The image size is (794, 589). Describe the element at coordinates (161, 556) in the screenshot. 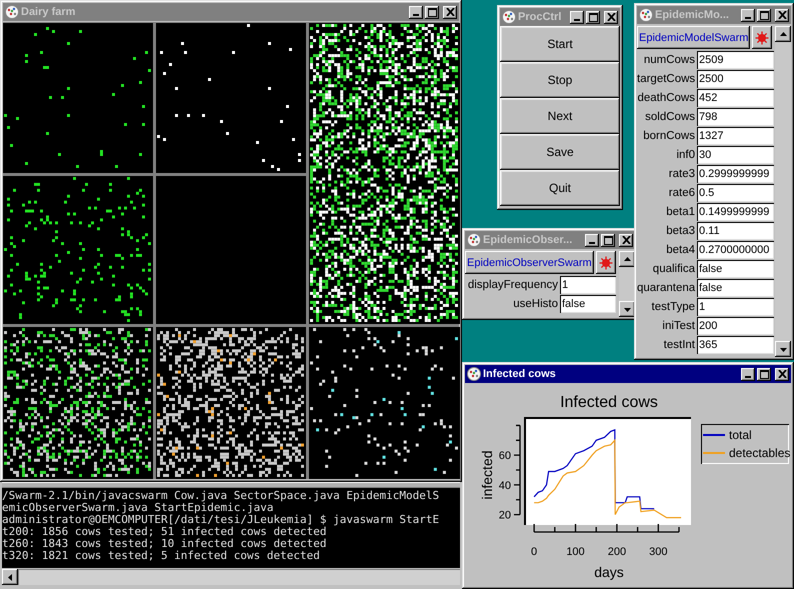

I see `console-line: t320: 1821 cows tested; 5 infected cows detected` at that location.